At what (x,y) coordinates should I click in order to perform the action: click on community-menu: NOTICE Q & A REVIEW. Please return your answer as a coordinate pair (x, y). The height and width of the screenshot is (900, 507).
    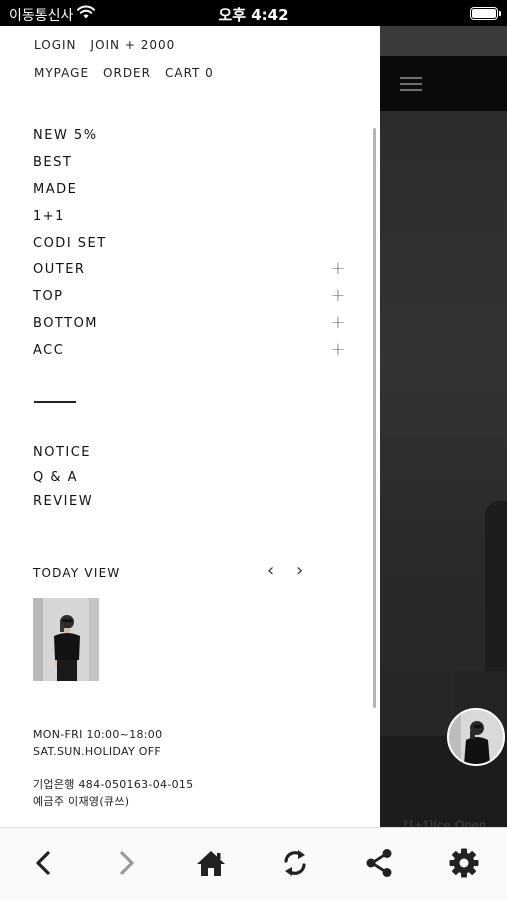
    Looking at the image, I should click on (63, 482).